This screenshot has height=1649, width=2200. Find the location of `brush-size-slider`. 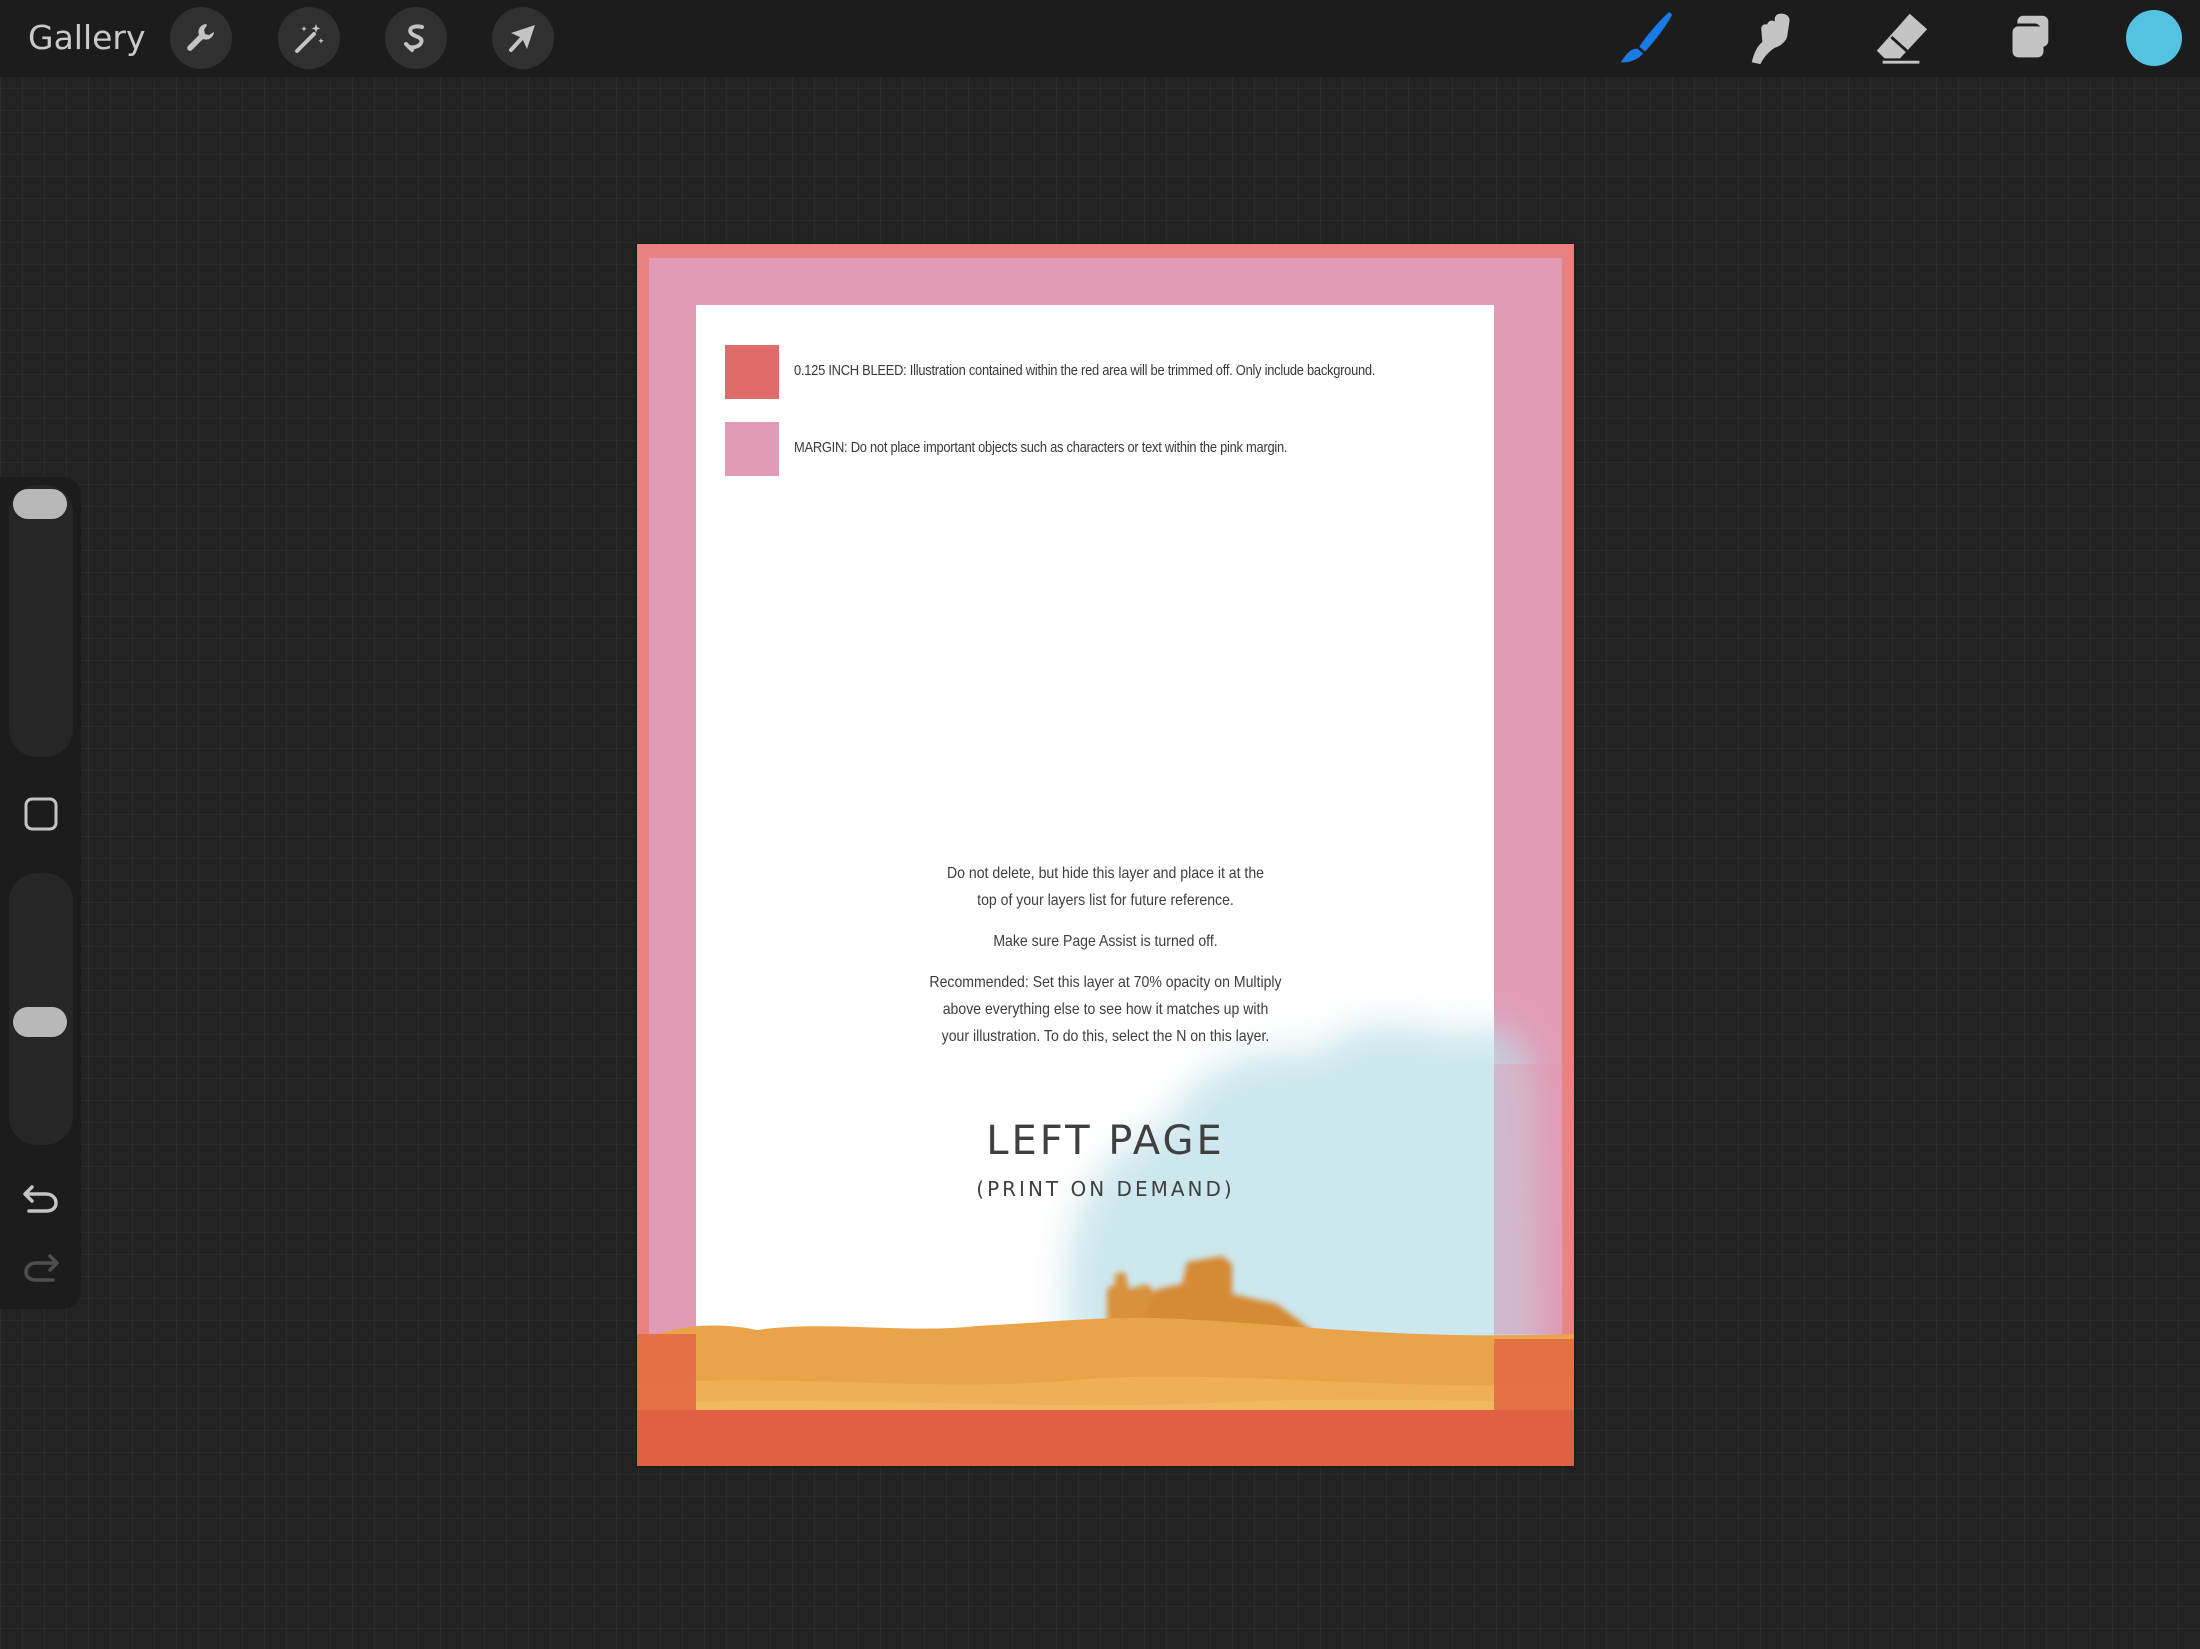

brush-size-slider is located at coordinates (41, 621).